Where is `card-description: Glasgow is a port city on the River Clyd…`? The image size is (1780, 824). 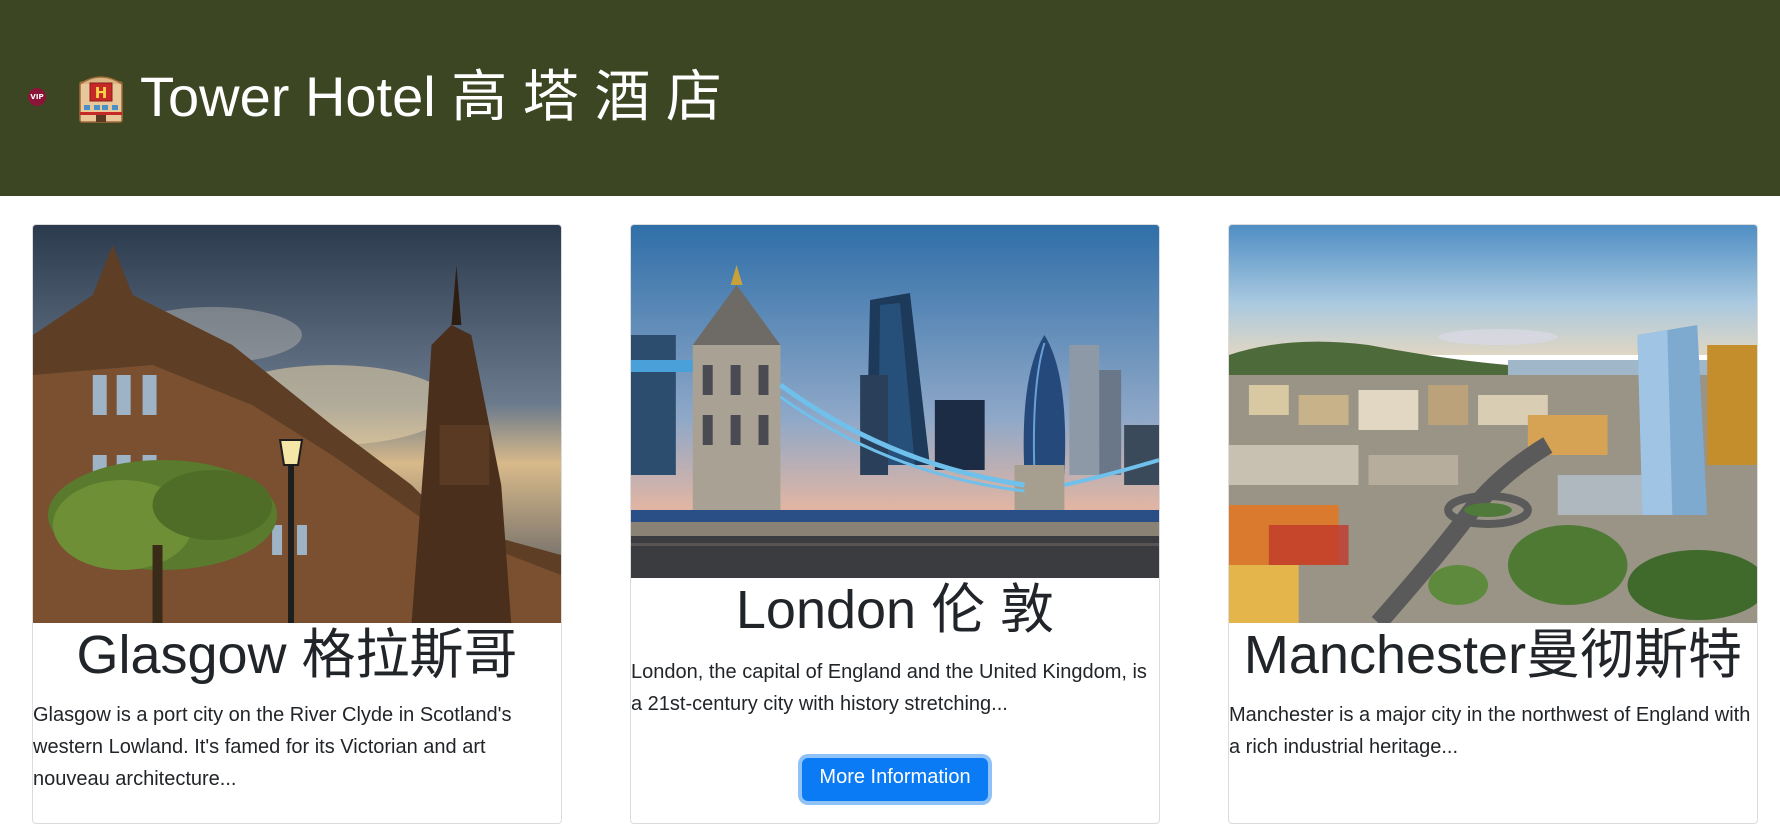 card-description: Glasgow is a port city on the River Clyd… is located at coordinates (272, 747).